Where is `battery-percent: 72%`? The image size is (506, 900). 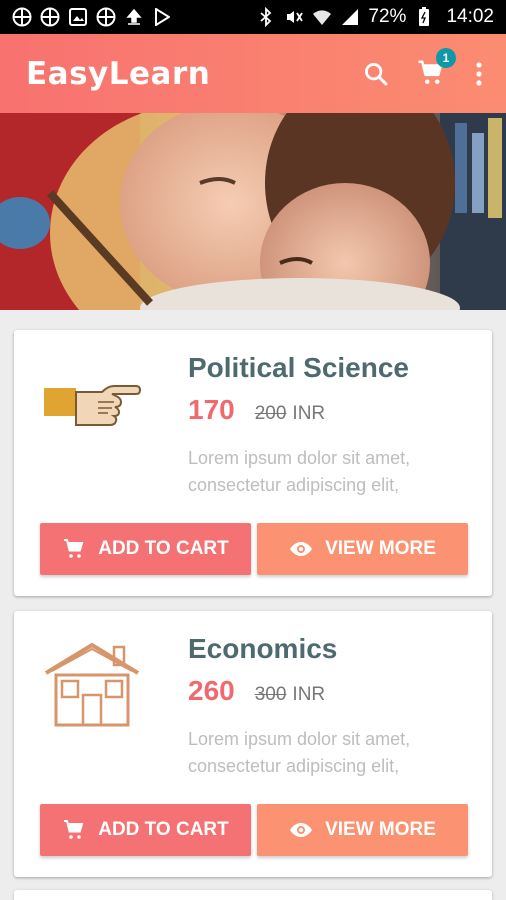 battery-percent: 72% is located at coordinates (387, 16).